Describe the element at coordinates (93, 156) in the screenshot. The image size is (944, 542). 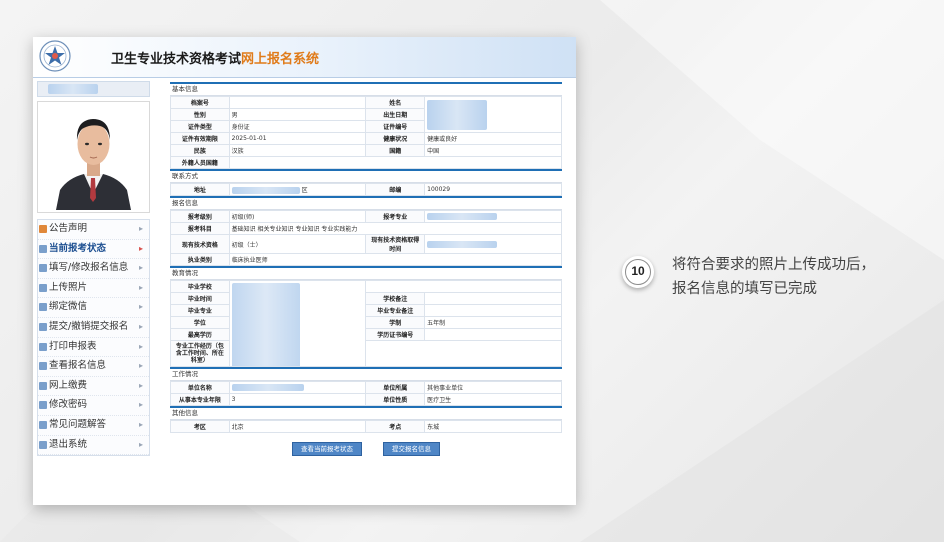
I see `portrait-image` at that location.